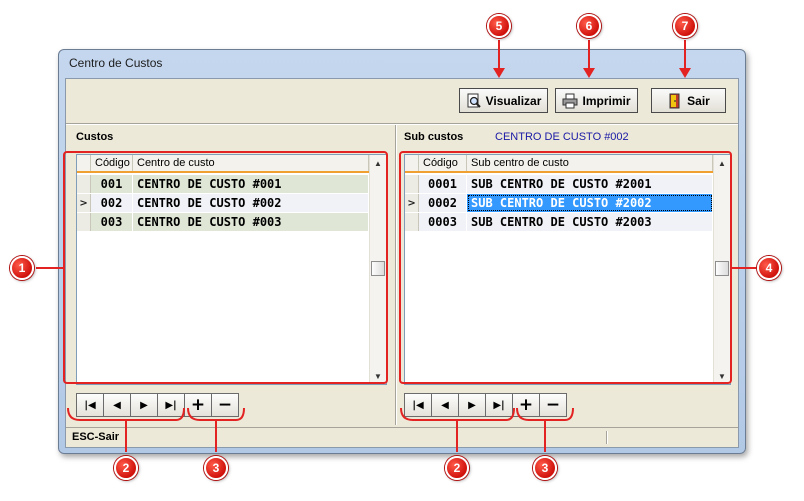 This screenshot has height=501, width=804. What do you see at coordinates (116, 63) in the screenshot?
I see `window-title: Centro de Custos` at bounding box center [116, 63].